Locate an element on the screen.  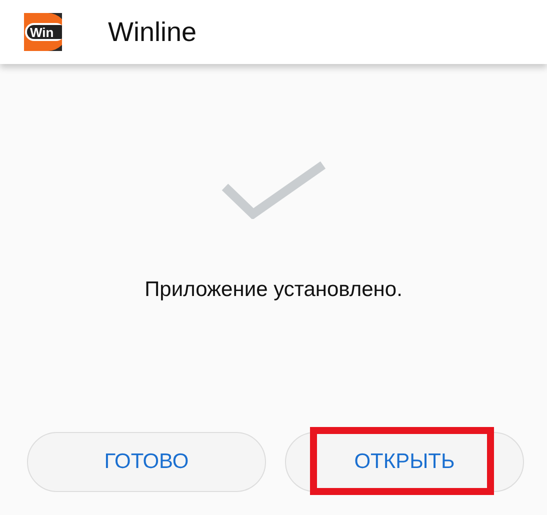
app-logo: Win is located at coordinates (43, 32).